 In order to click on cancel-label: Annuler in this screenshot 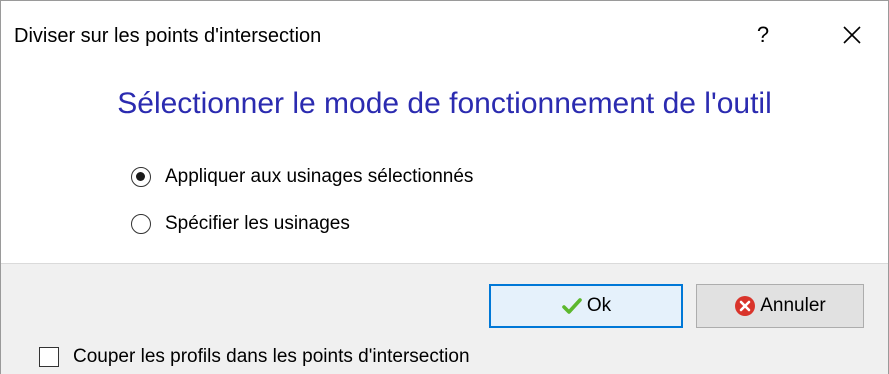, I will do `click(793, 305)`.